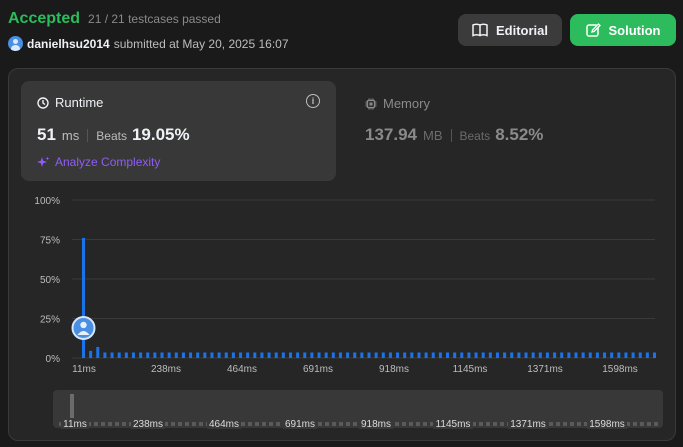  I want to click on submission-status: Accepted 21 / 21 testcases passed, so click(114, 19).